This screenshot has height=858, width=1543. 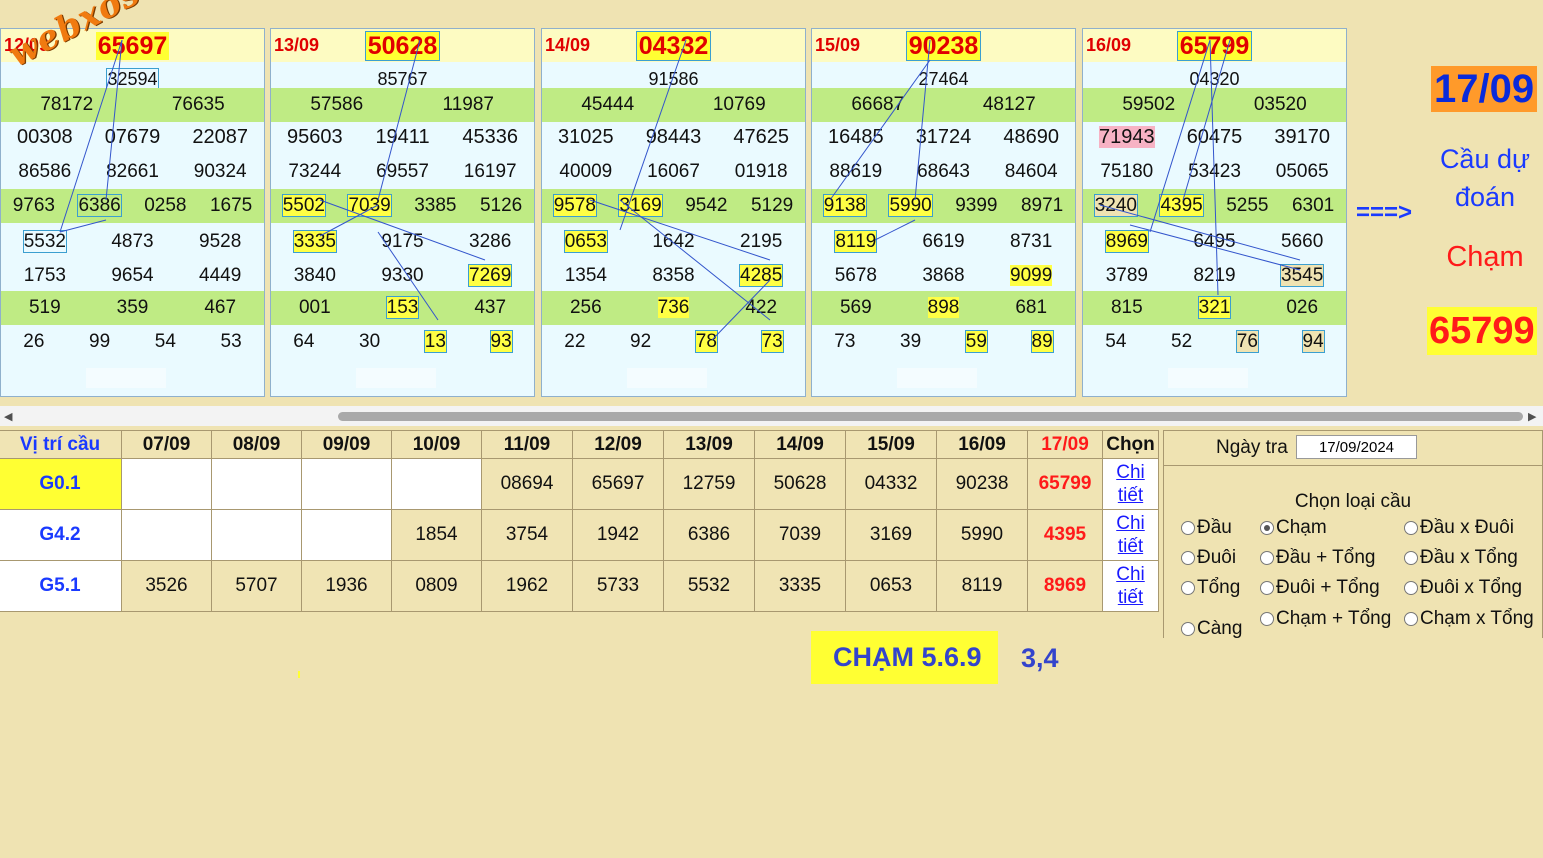 What do you see at coordinates (982, 535) in the screenshot?
I see `bridge-value: 5990` at bounding box center [982, 535].